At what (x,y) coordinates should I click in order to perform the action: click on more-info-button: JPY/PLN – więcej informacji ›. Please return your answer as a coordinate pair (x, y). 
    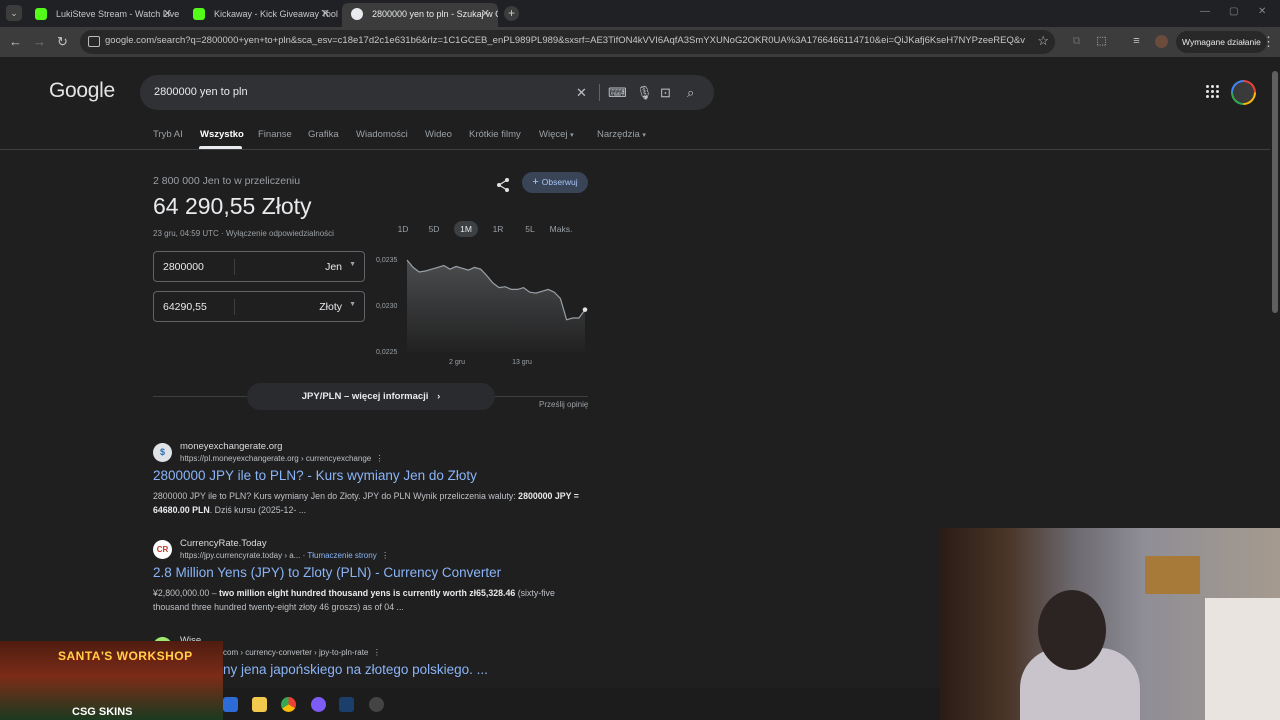
    Looking at the image, I should click on (371, 396).